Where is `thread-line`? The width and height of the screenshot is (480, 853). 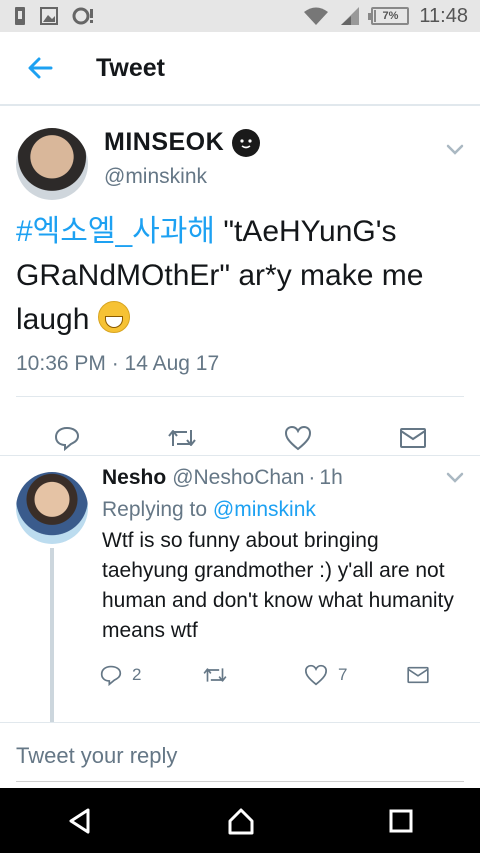 thread-line is located at coordinates (52, 635).